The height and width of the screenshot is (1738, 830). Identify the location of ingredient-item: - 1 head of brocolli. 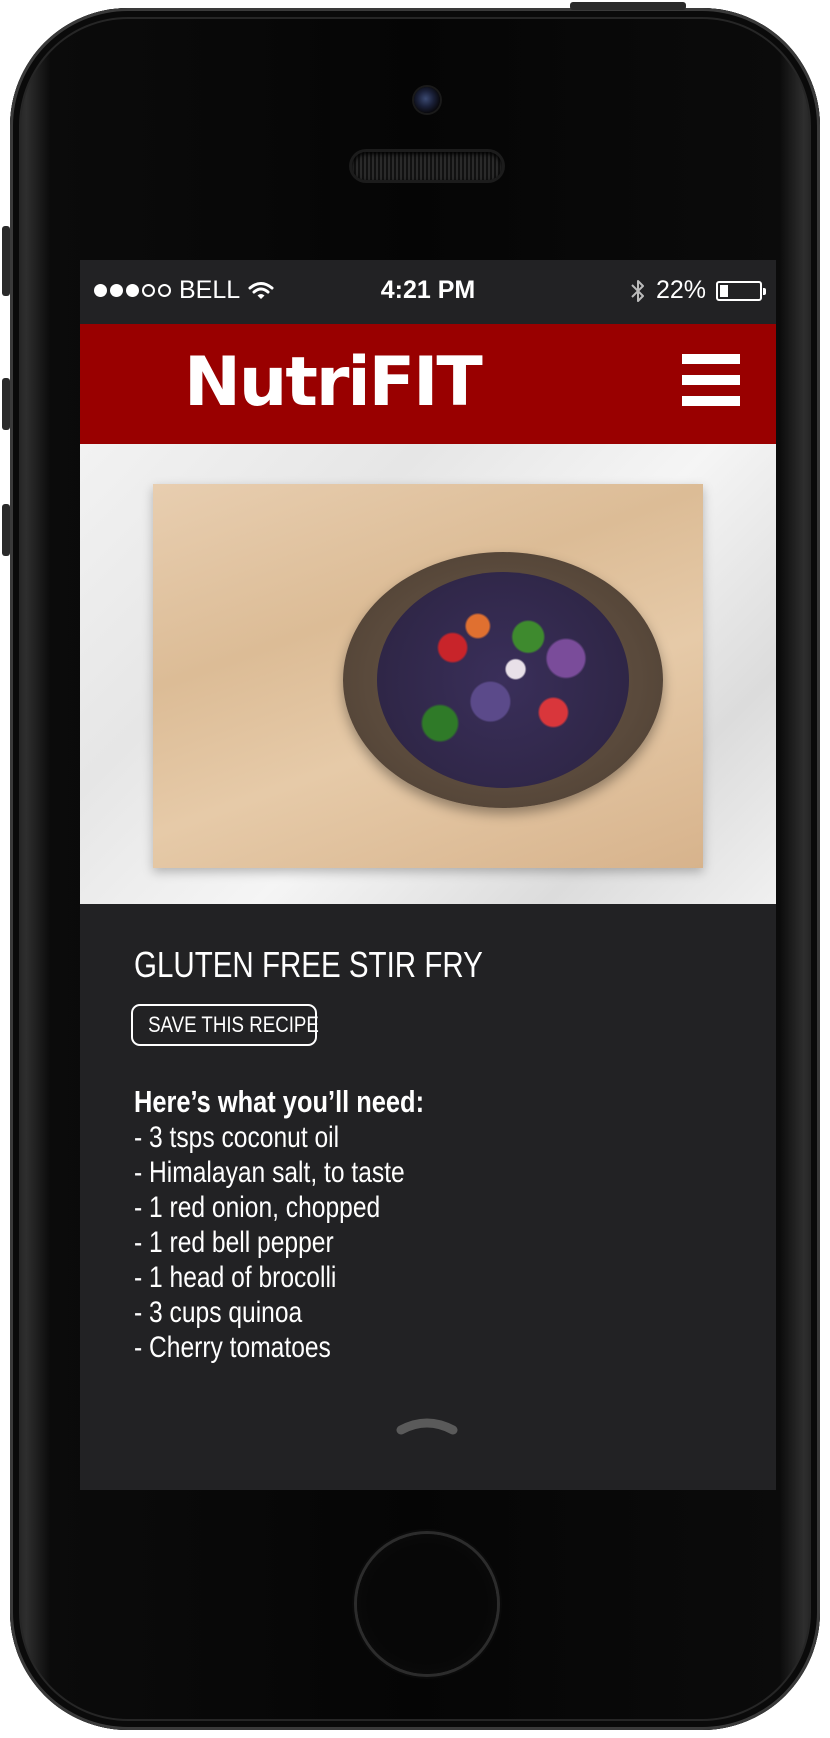
(235, 1277).